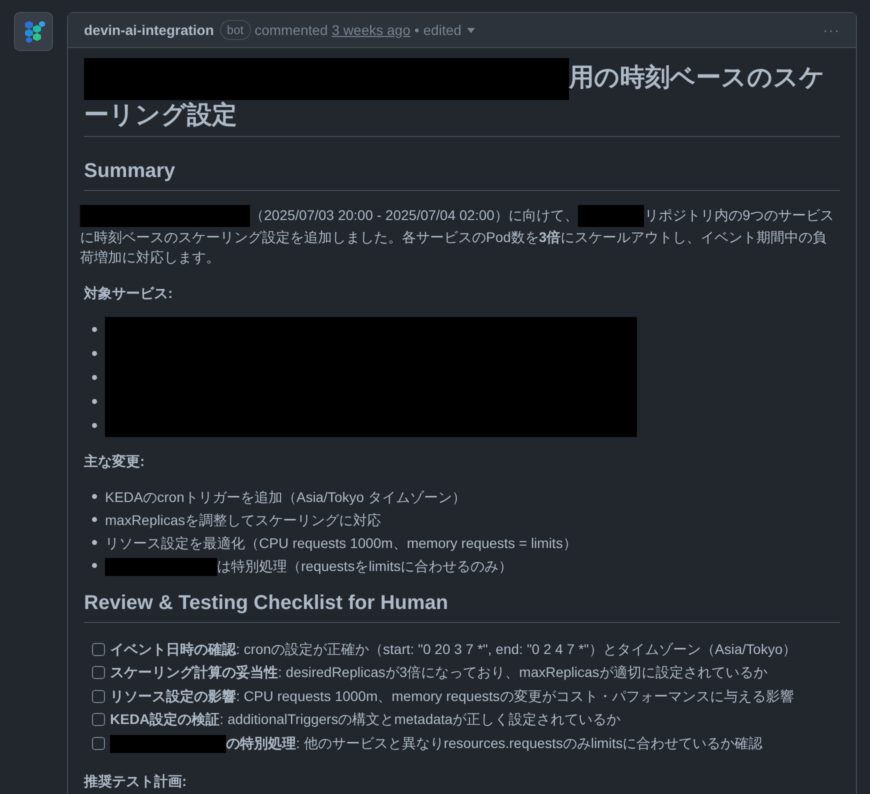 The image size is (870, 794). What do you see at coordinates (462, 607) in the screenshot?
I see `section-heading: Review & Testing Checklist for Human` at bounding box center [462, 607].